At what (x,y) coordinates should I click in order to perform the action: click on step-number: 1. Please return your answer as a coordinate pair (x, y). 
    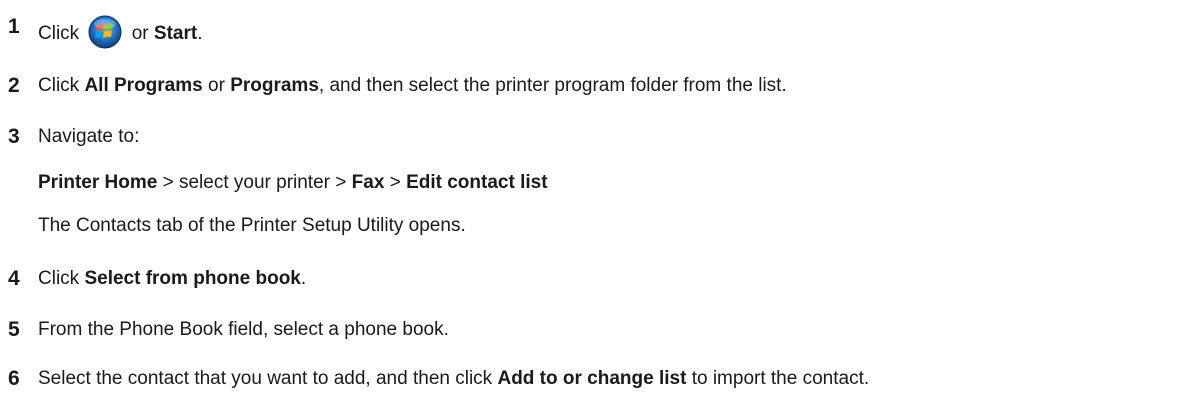
    Looking at the image, I should click on (14, 26).